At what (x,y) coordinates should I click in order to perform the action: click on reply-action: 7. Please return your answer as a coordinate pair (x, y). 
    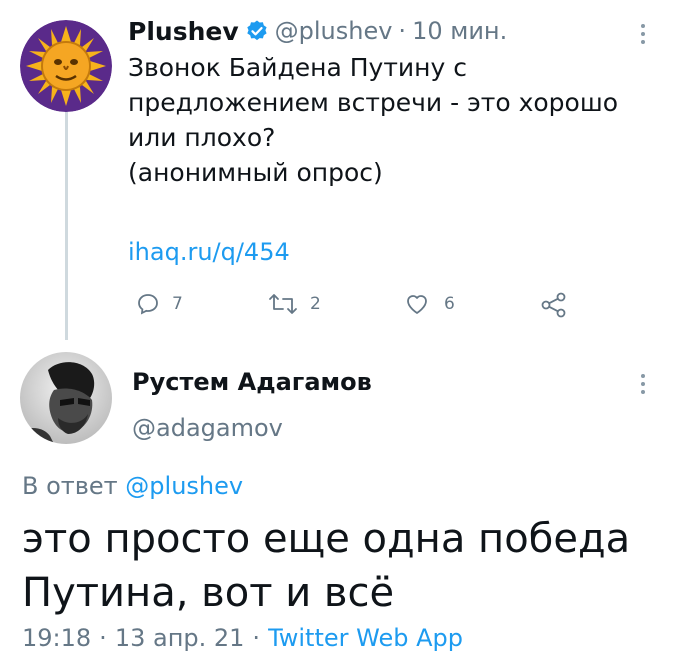
    Looking at the image, I should click on (159, 304).